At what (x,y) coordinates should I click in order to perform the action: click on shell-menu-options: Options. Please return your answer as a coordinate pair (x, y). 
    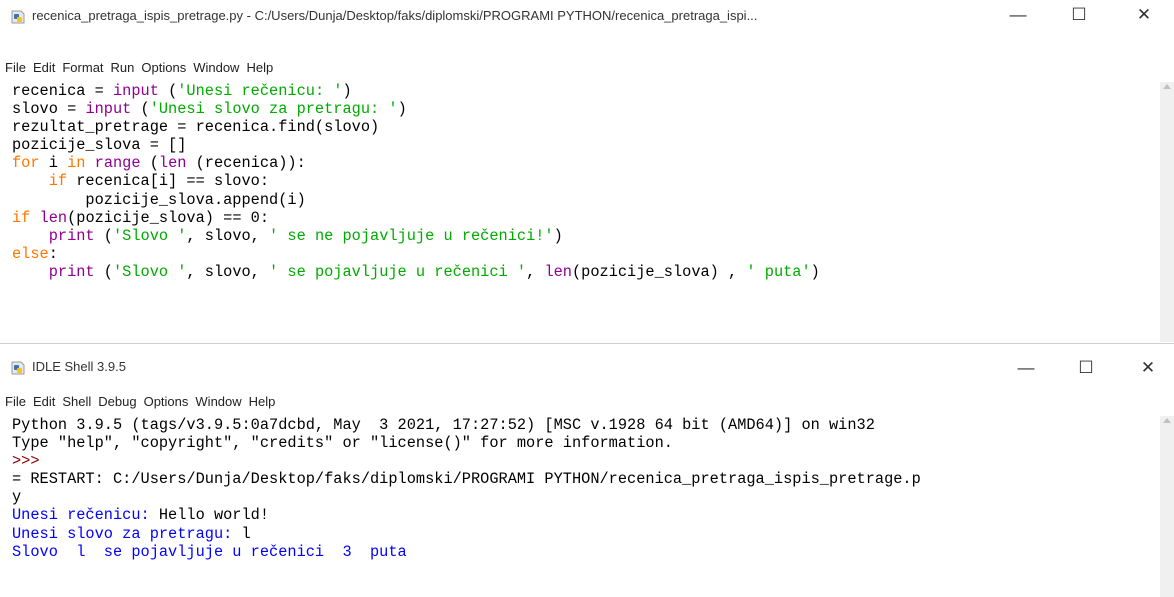
    Looking at the image, I should click on (166, 402).